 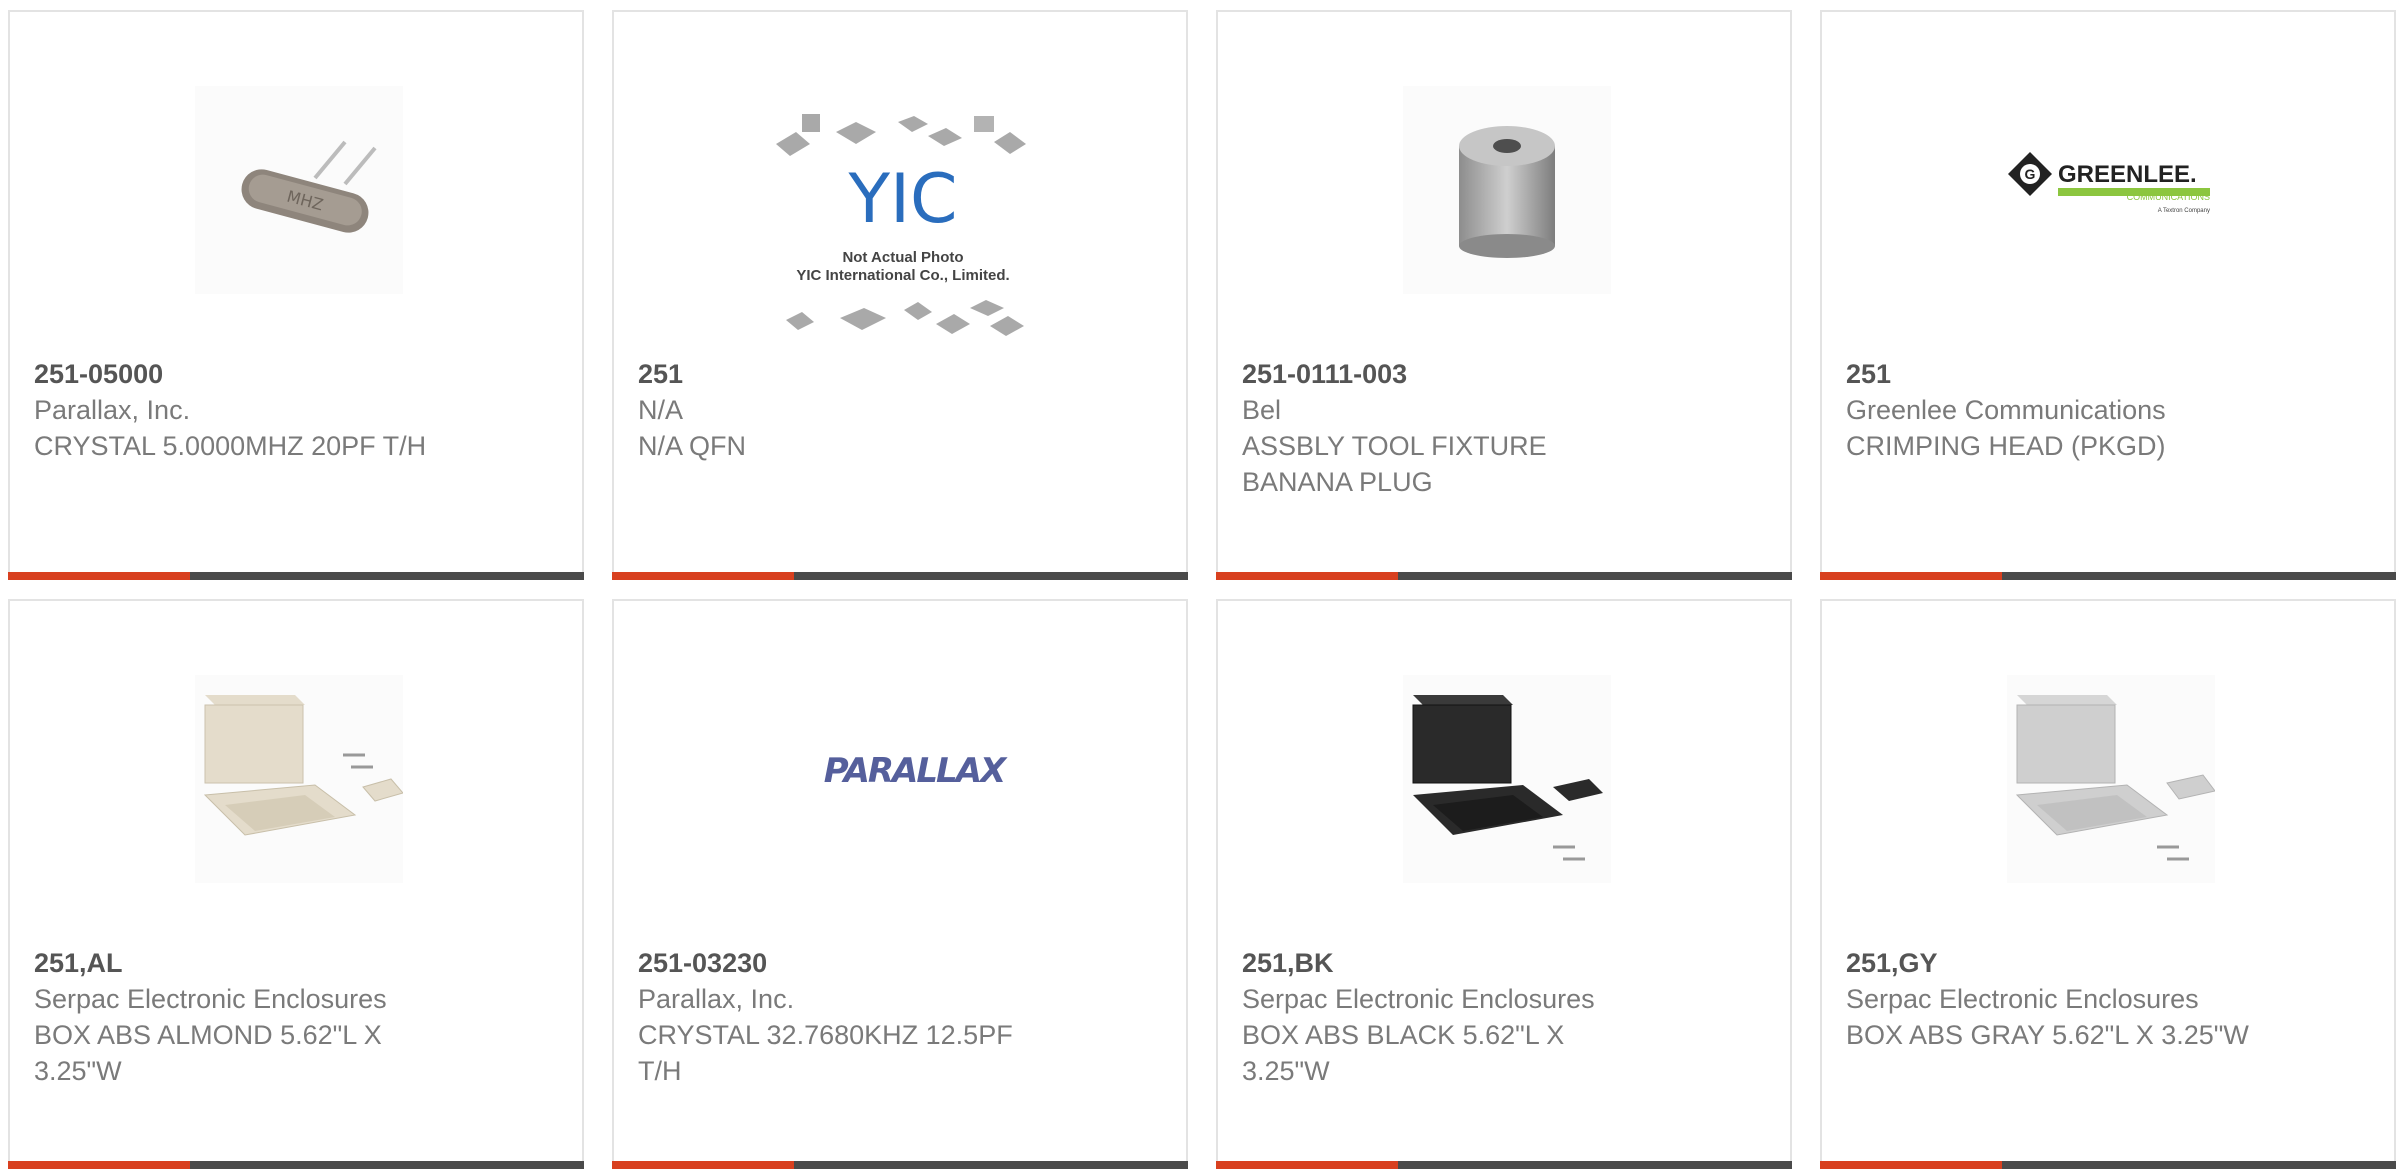 I want to click on crystal-icon: MHZ, so click(x=299, y=190).